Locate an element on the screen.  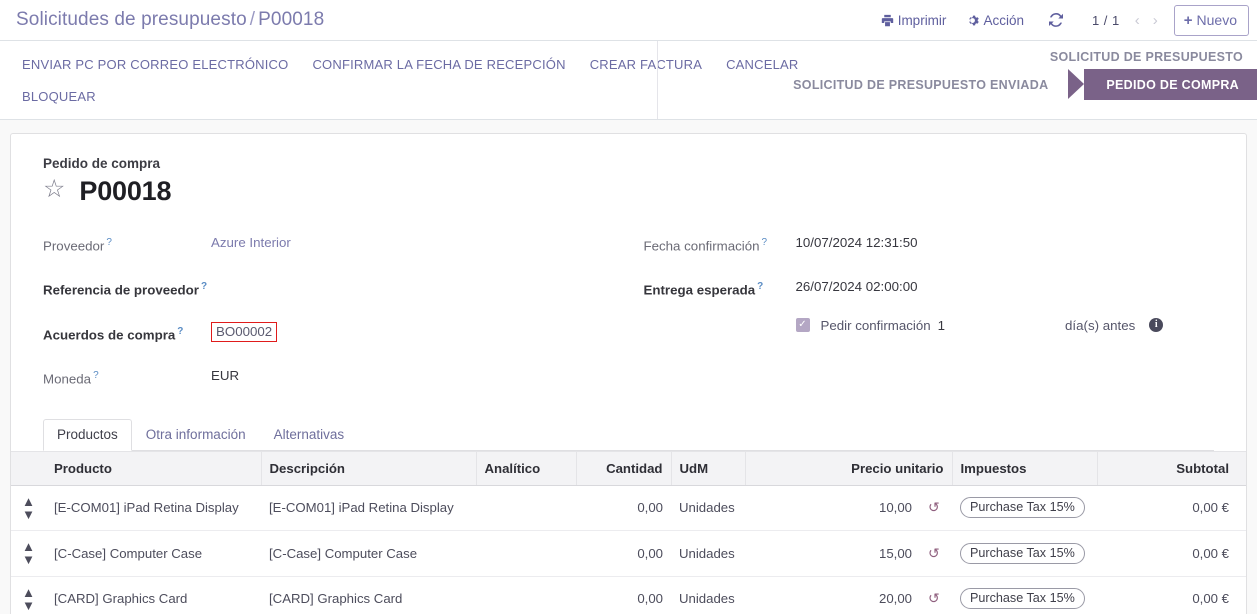
field-purchase-agreement: Acuerdos de compra? BO00002 is located at coordinates (336, 332).